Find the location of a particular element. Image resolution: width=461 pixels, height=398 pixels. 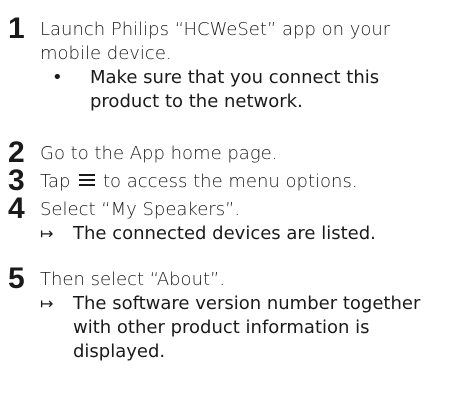

step-number: 5 is located at coordinates (16, 278).